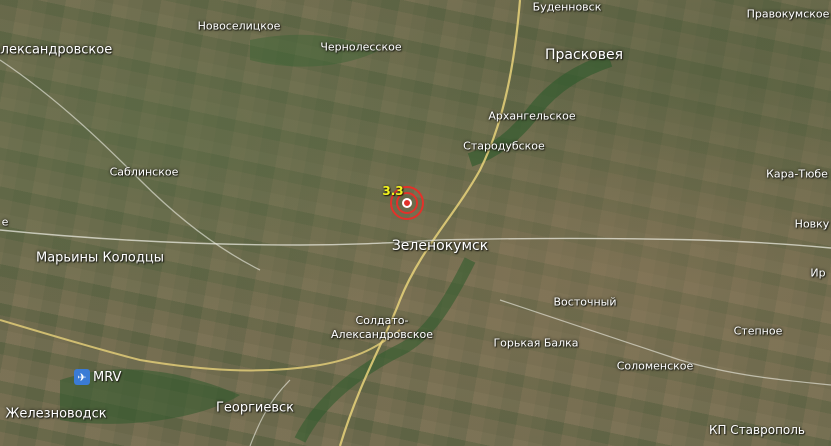 The width and height of the screenshot is (831, 446). What do you see at coordinates (56, 50) in the screenshot?
I see `place-label-aleksandrovskoe: Александровское` at bounding box center [56, 50].